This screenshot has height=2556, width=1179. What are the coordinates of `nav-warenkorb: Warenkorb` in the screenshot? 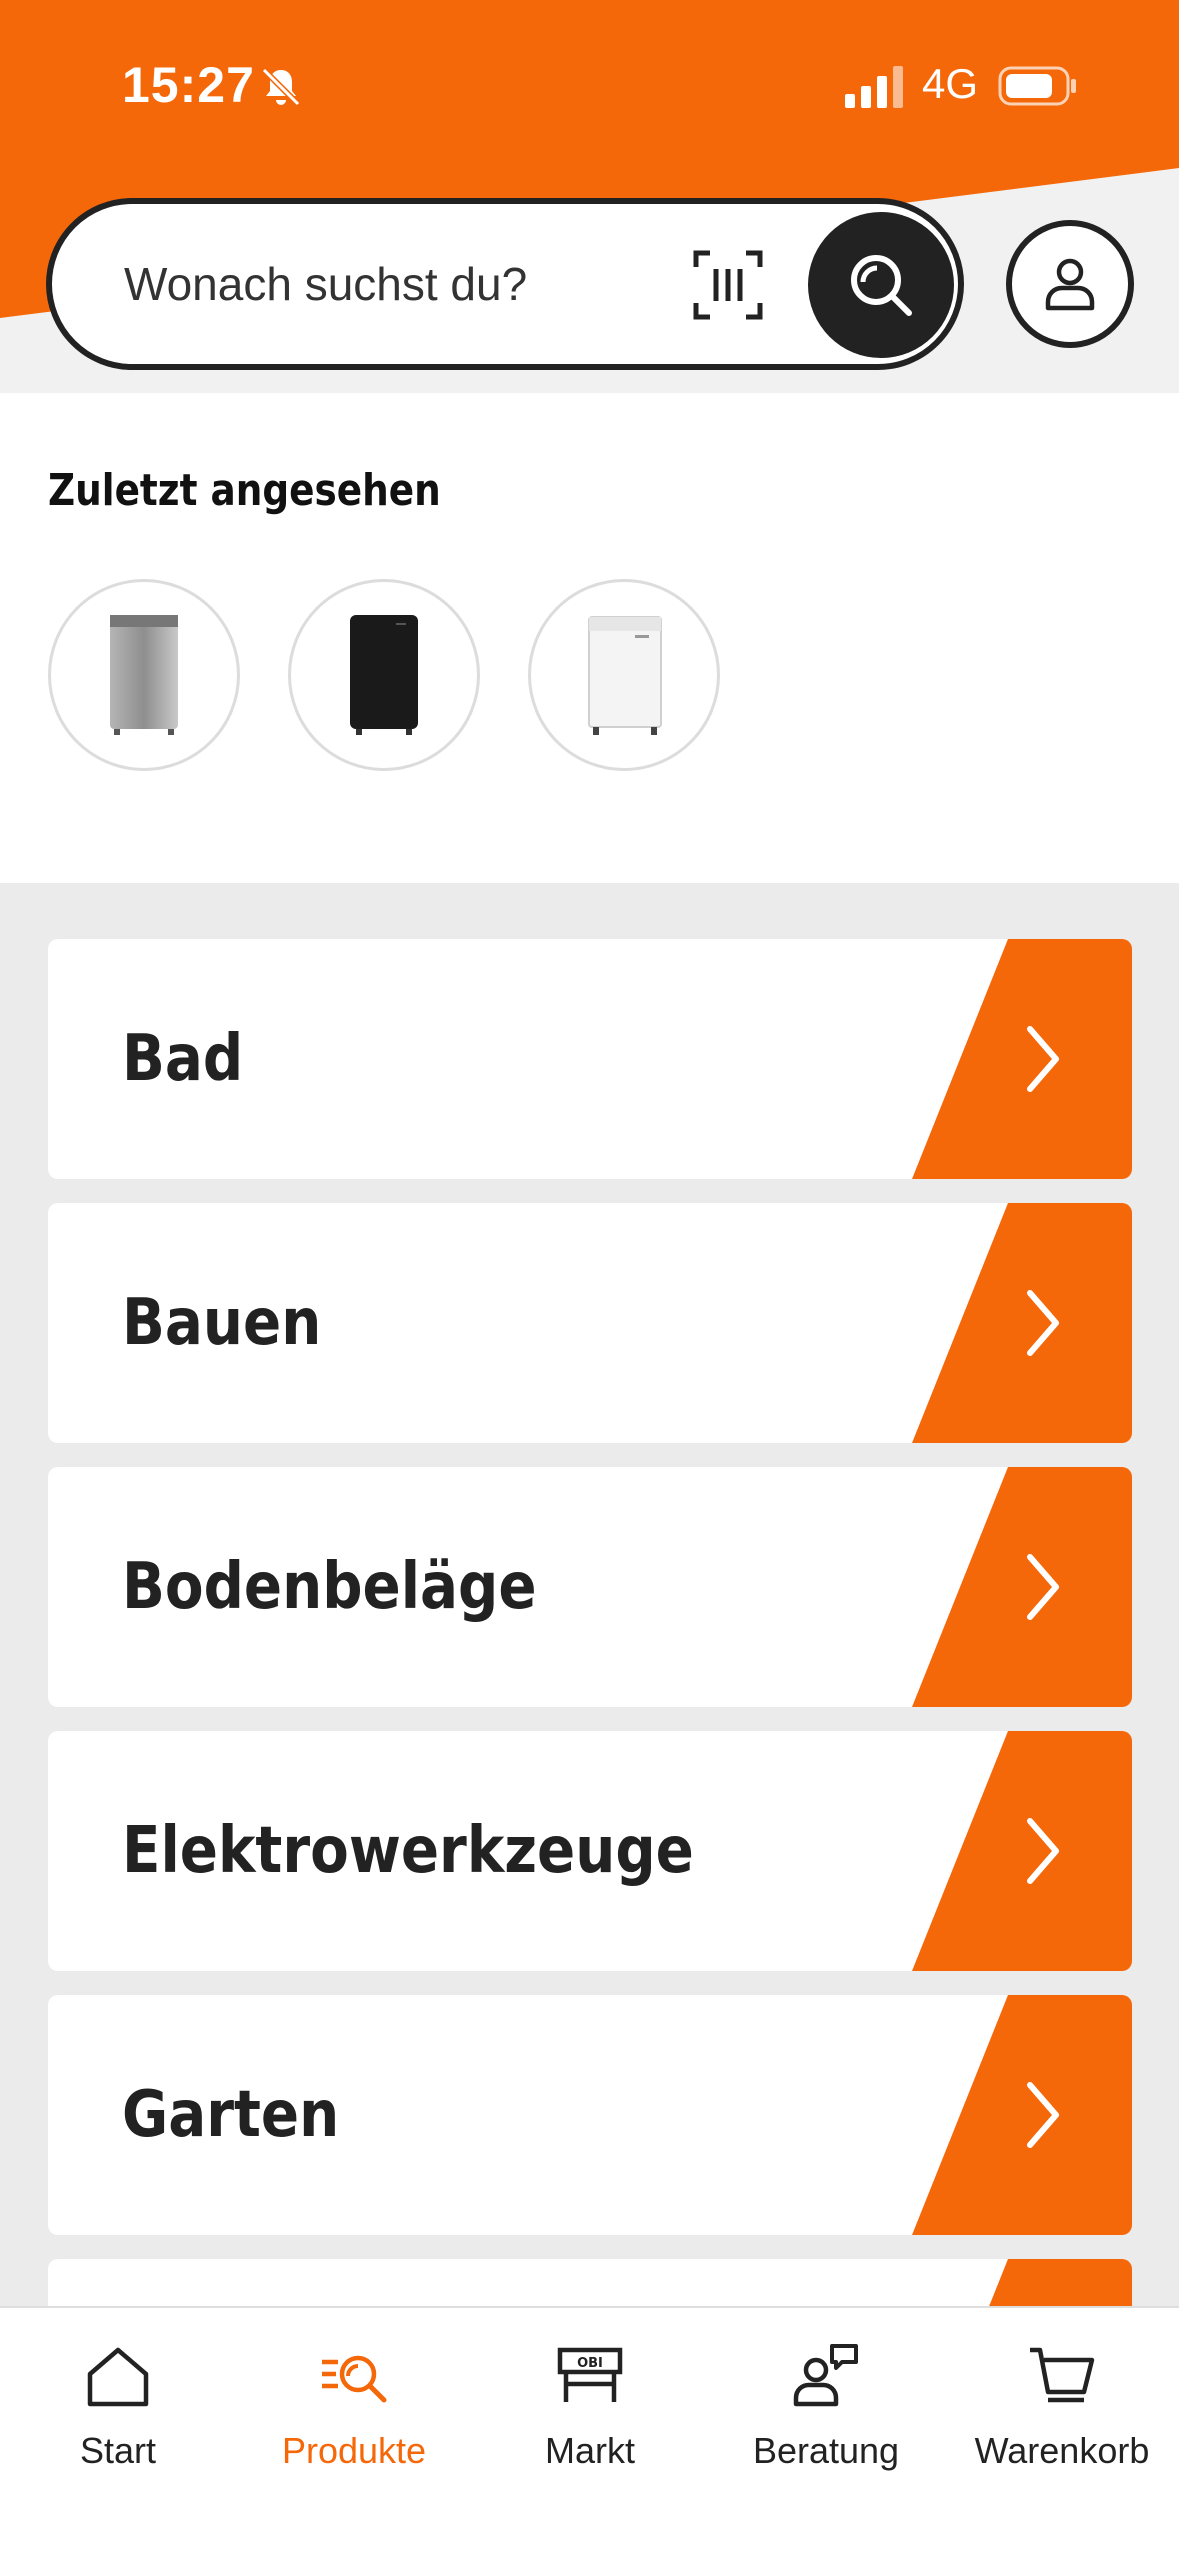 It's located at (1061, 2432).